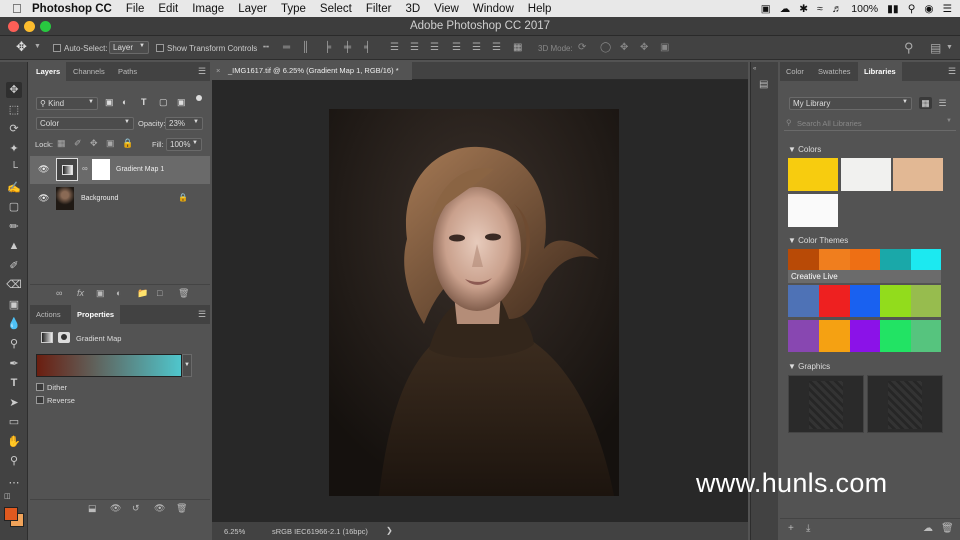  Describe the element at coordinates (947, 9) in the screenshot. I see `notifications-icon: ☰` at that location.